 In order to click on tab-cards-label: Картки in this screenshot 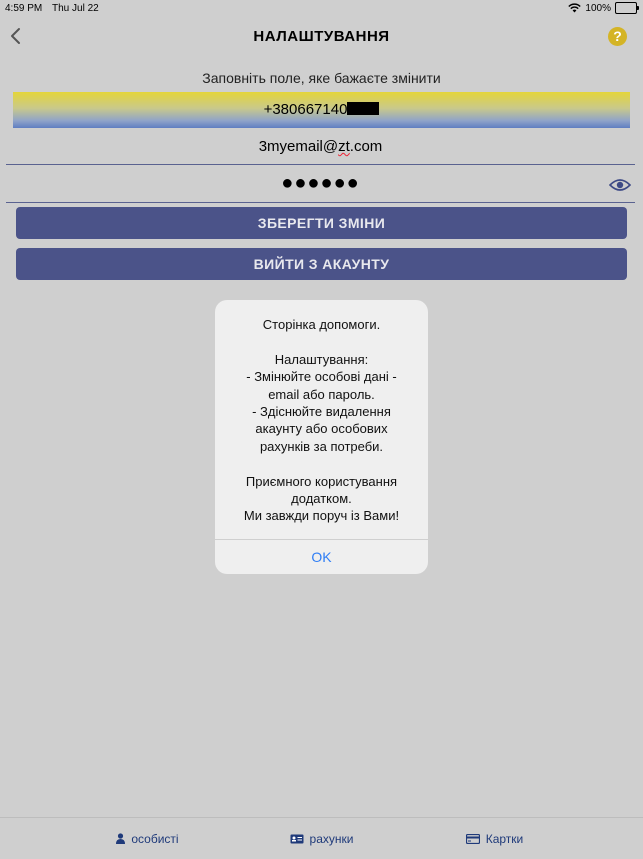, I will do `click(504, 838)`.